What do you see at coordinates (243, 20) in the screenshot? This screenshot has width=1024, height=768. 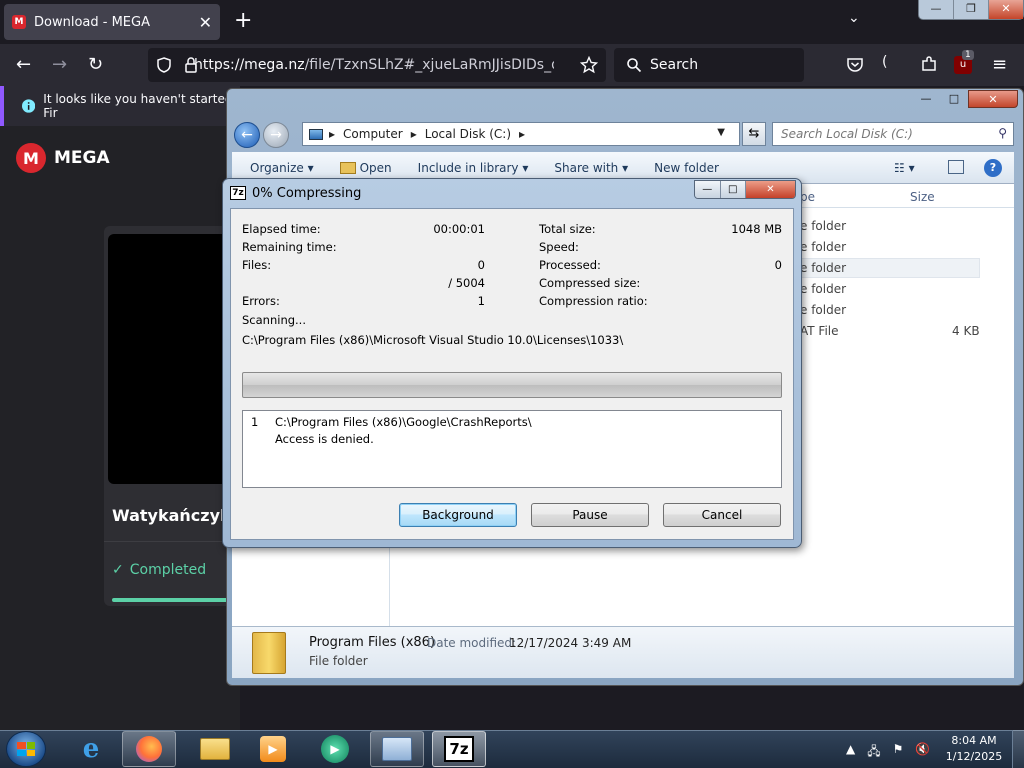 I see `new-tab-button: +` at bounding box center [243, 20].